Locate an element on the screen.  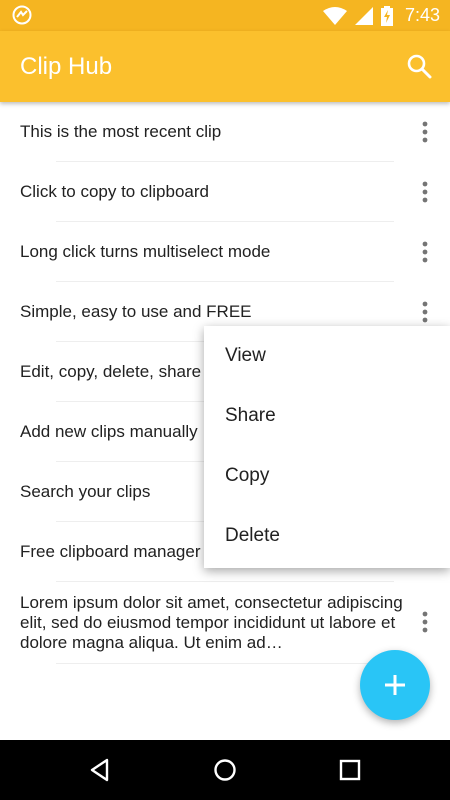
app-bar: Clip Hub is located at coordinates (225, 66).